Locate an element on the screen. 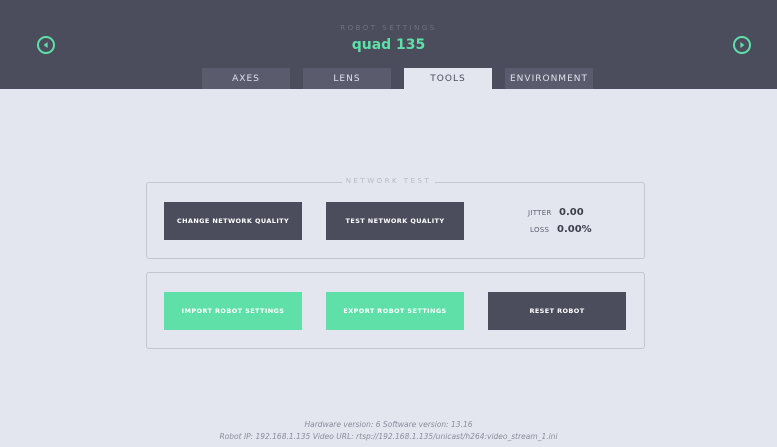 The width and height of the screenshot is (777, 447). next-robot-button is located at coordinates (742, 45).